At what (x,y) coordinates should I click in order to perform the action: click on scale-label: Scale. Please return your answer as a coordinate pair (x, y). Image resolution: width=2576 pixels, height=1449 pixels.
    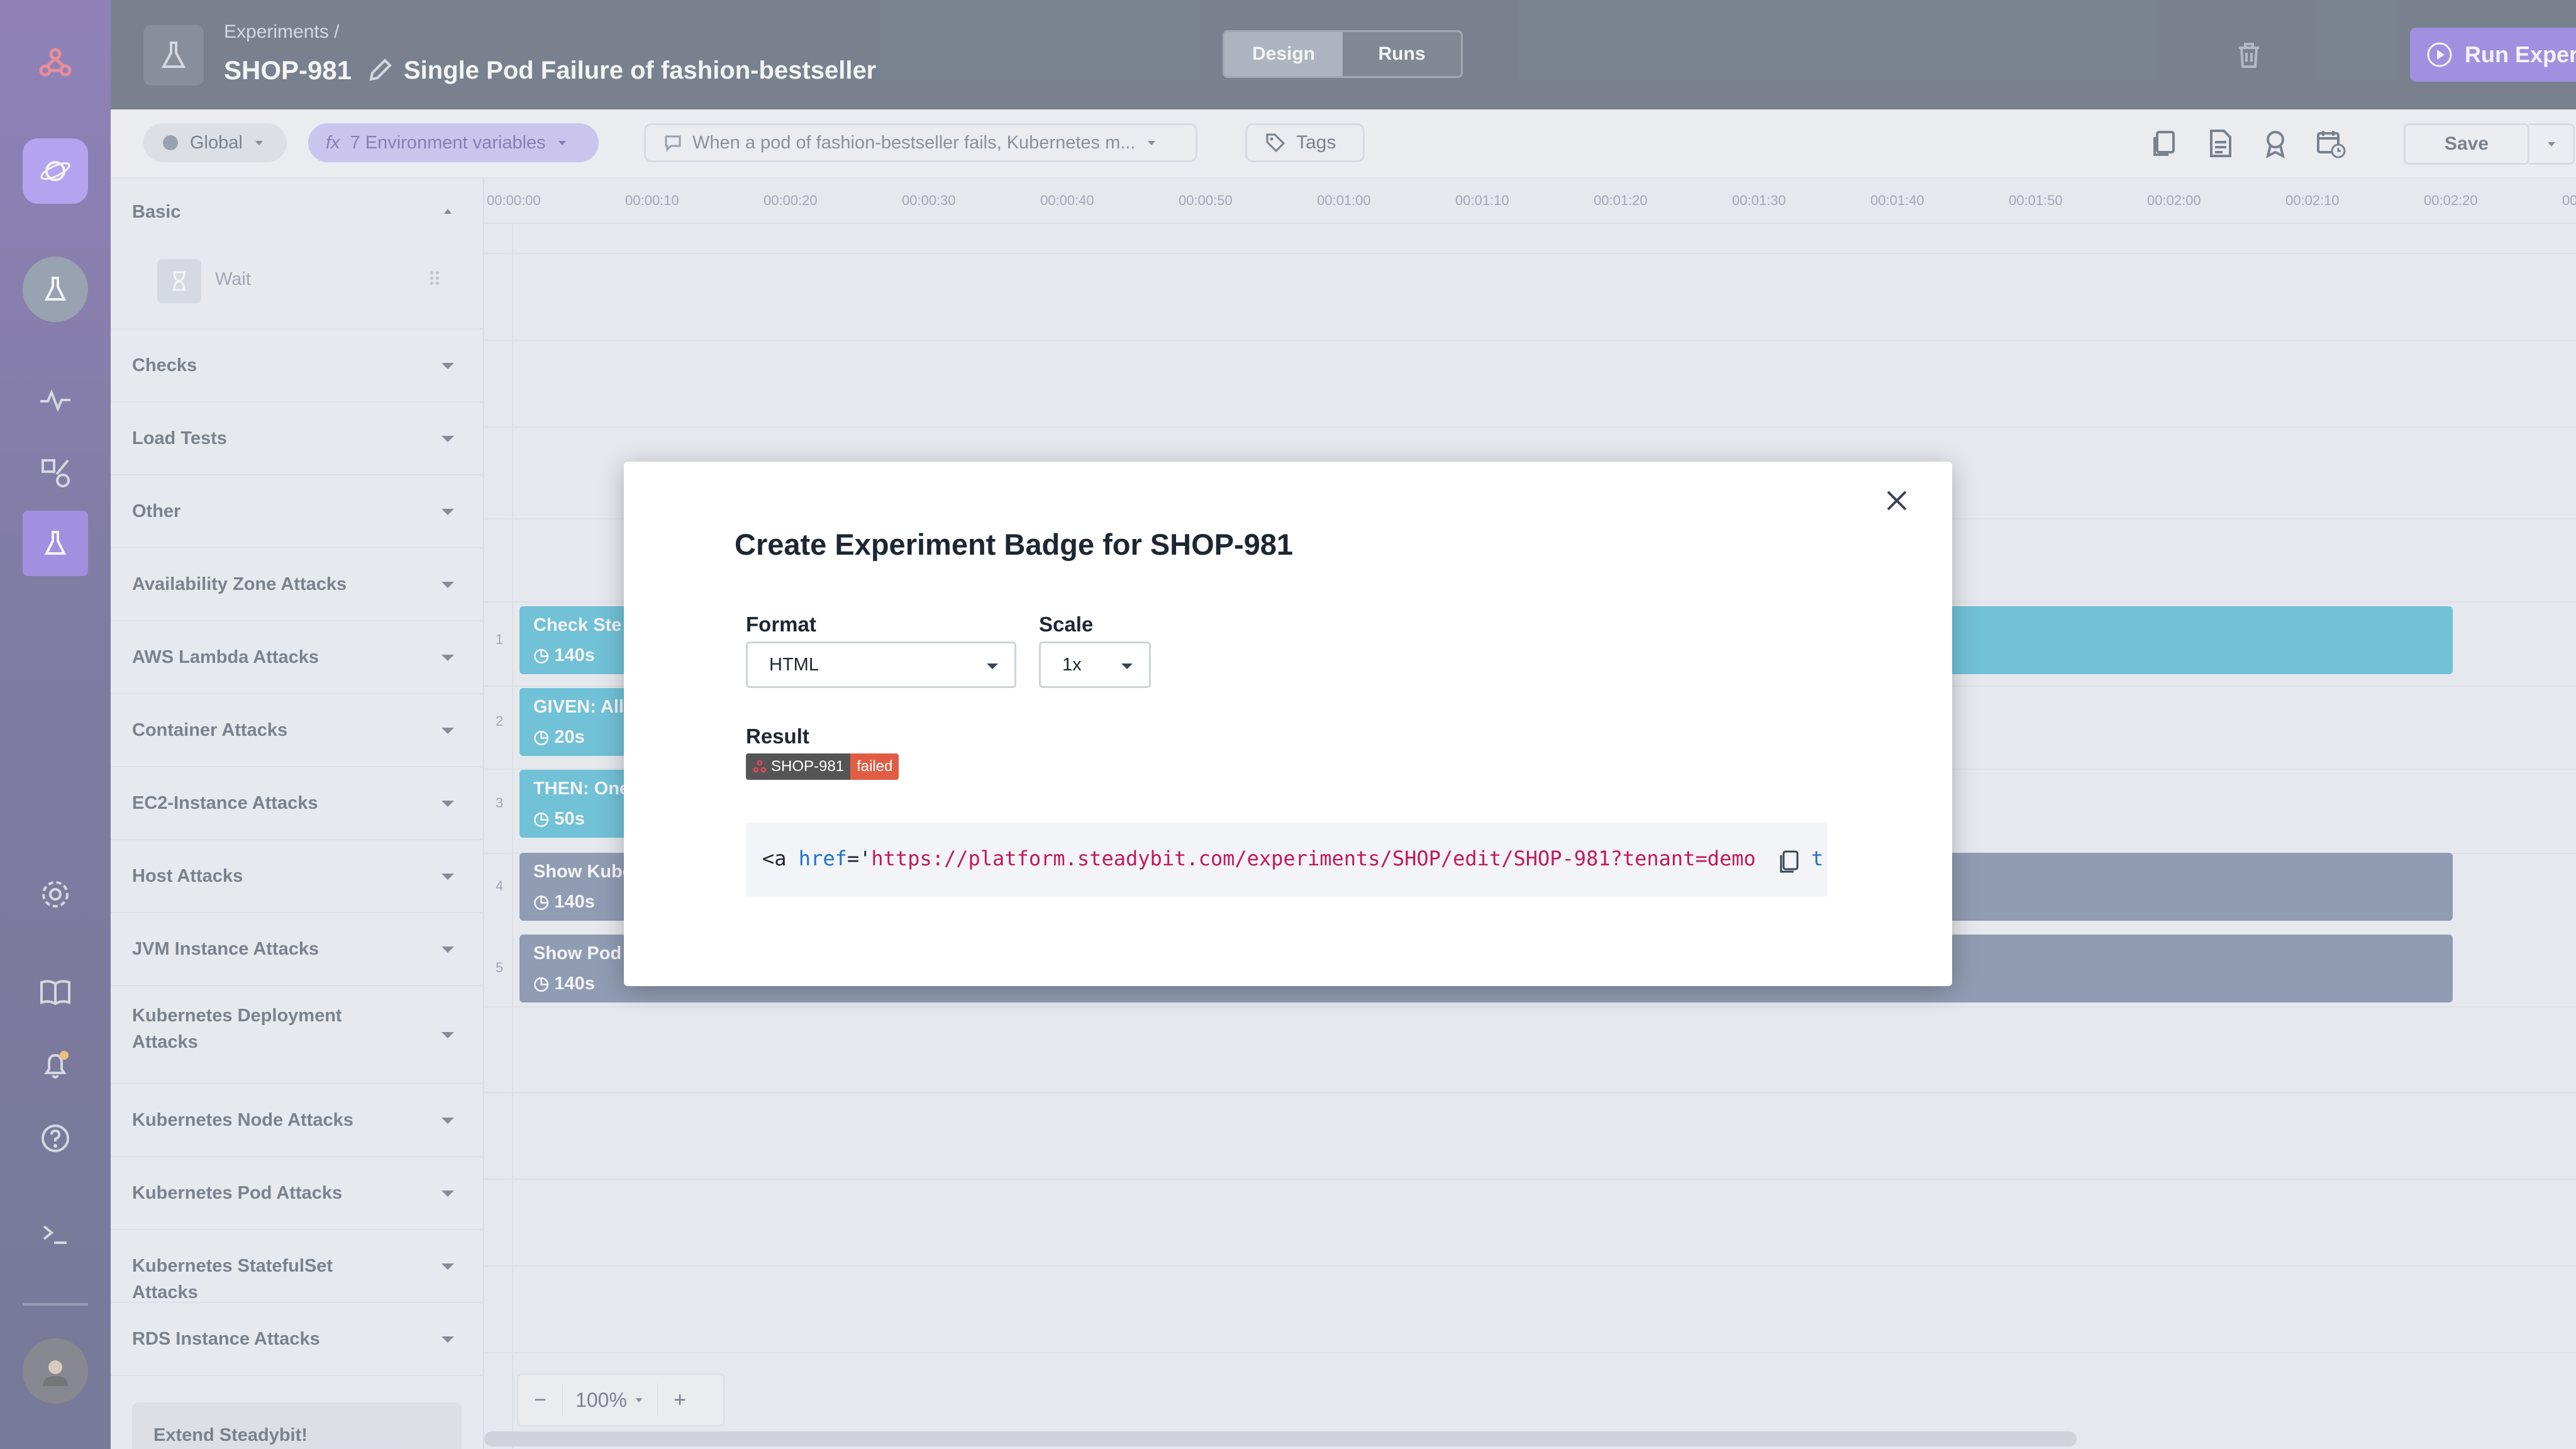
    Looking at the image, I should click on (1066, 624).